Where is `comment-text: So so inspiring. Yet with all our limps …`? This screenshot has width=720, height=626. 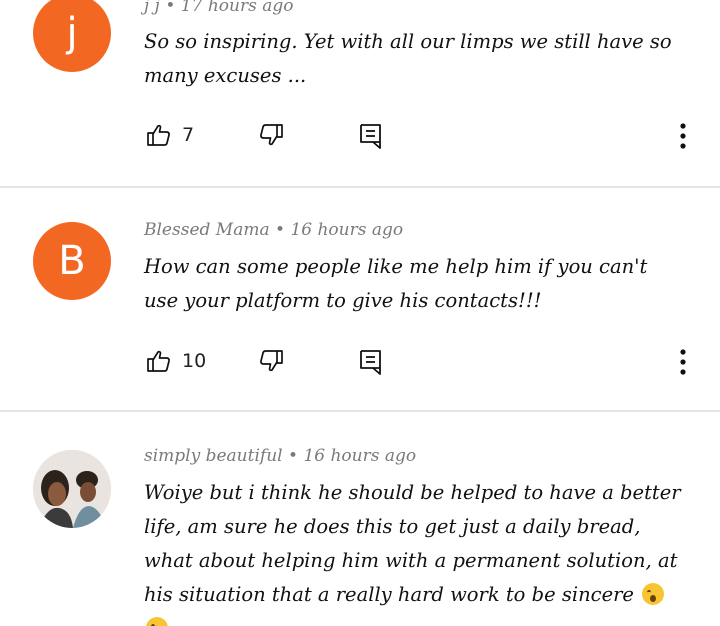 comment-text: So so inspiring. Yet with all our limps … is located at coordinates (408, 58).